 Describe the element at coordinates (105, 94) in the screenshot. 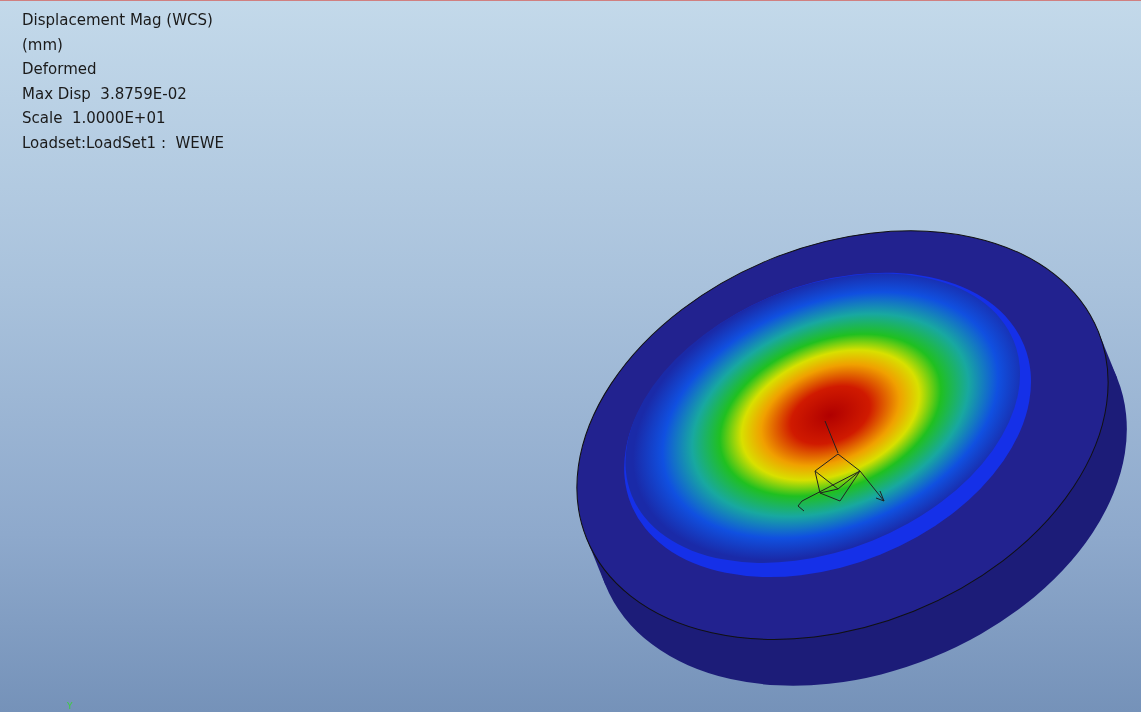

I see `legend-text: Max Disp 3.8759E-02` at that location.